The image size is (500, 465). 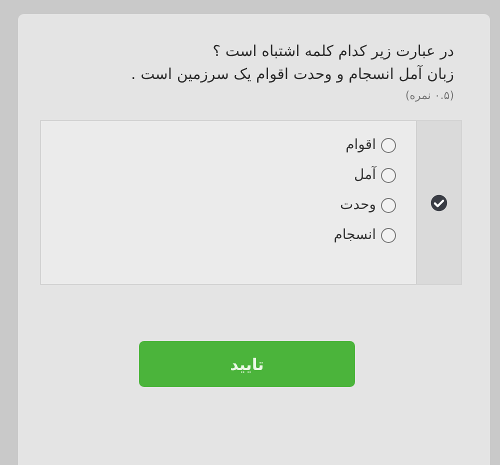 I want to click on check-icon, so click(x=439, y=203).